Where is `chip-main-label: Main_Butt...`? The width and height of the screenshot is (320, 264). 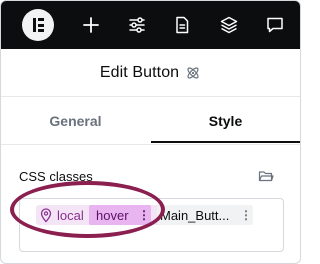
chip-main-label: Main_Butt... is located at coordinates (195, 215).